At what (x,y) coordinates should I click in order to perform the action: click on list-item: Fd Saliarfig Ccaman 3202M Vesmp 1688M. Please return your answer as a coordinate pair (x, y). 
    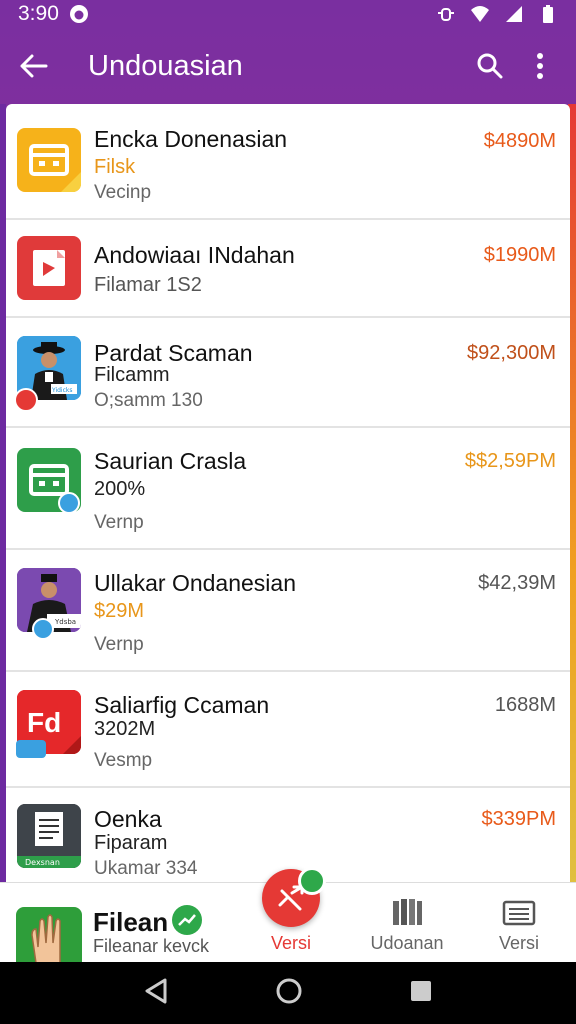
    Looking at the image, I should click on (288, 730).